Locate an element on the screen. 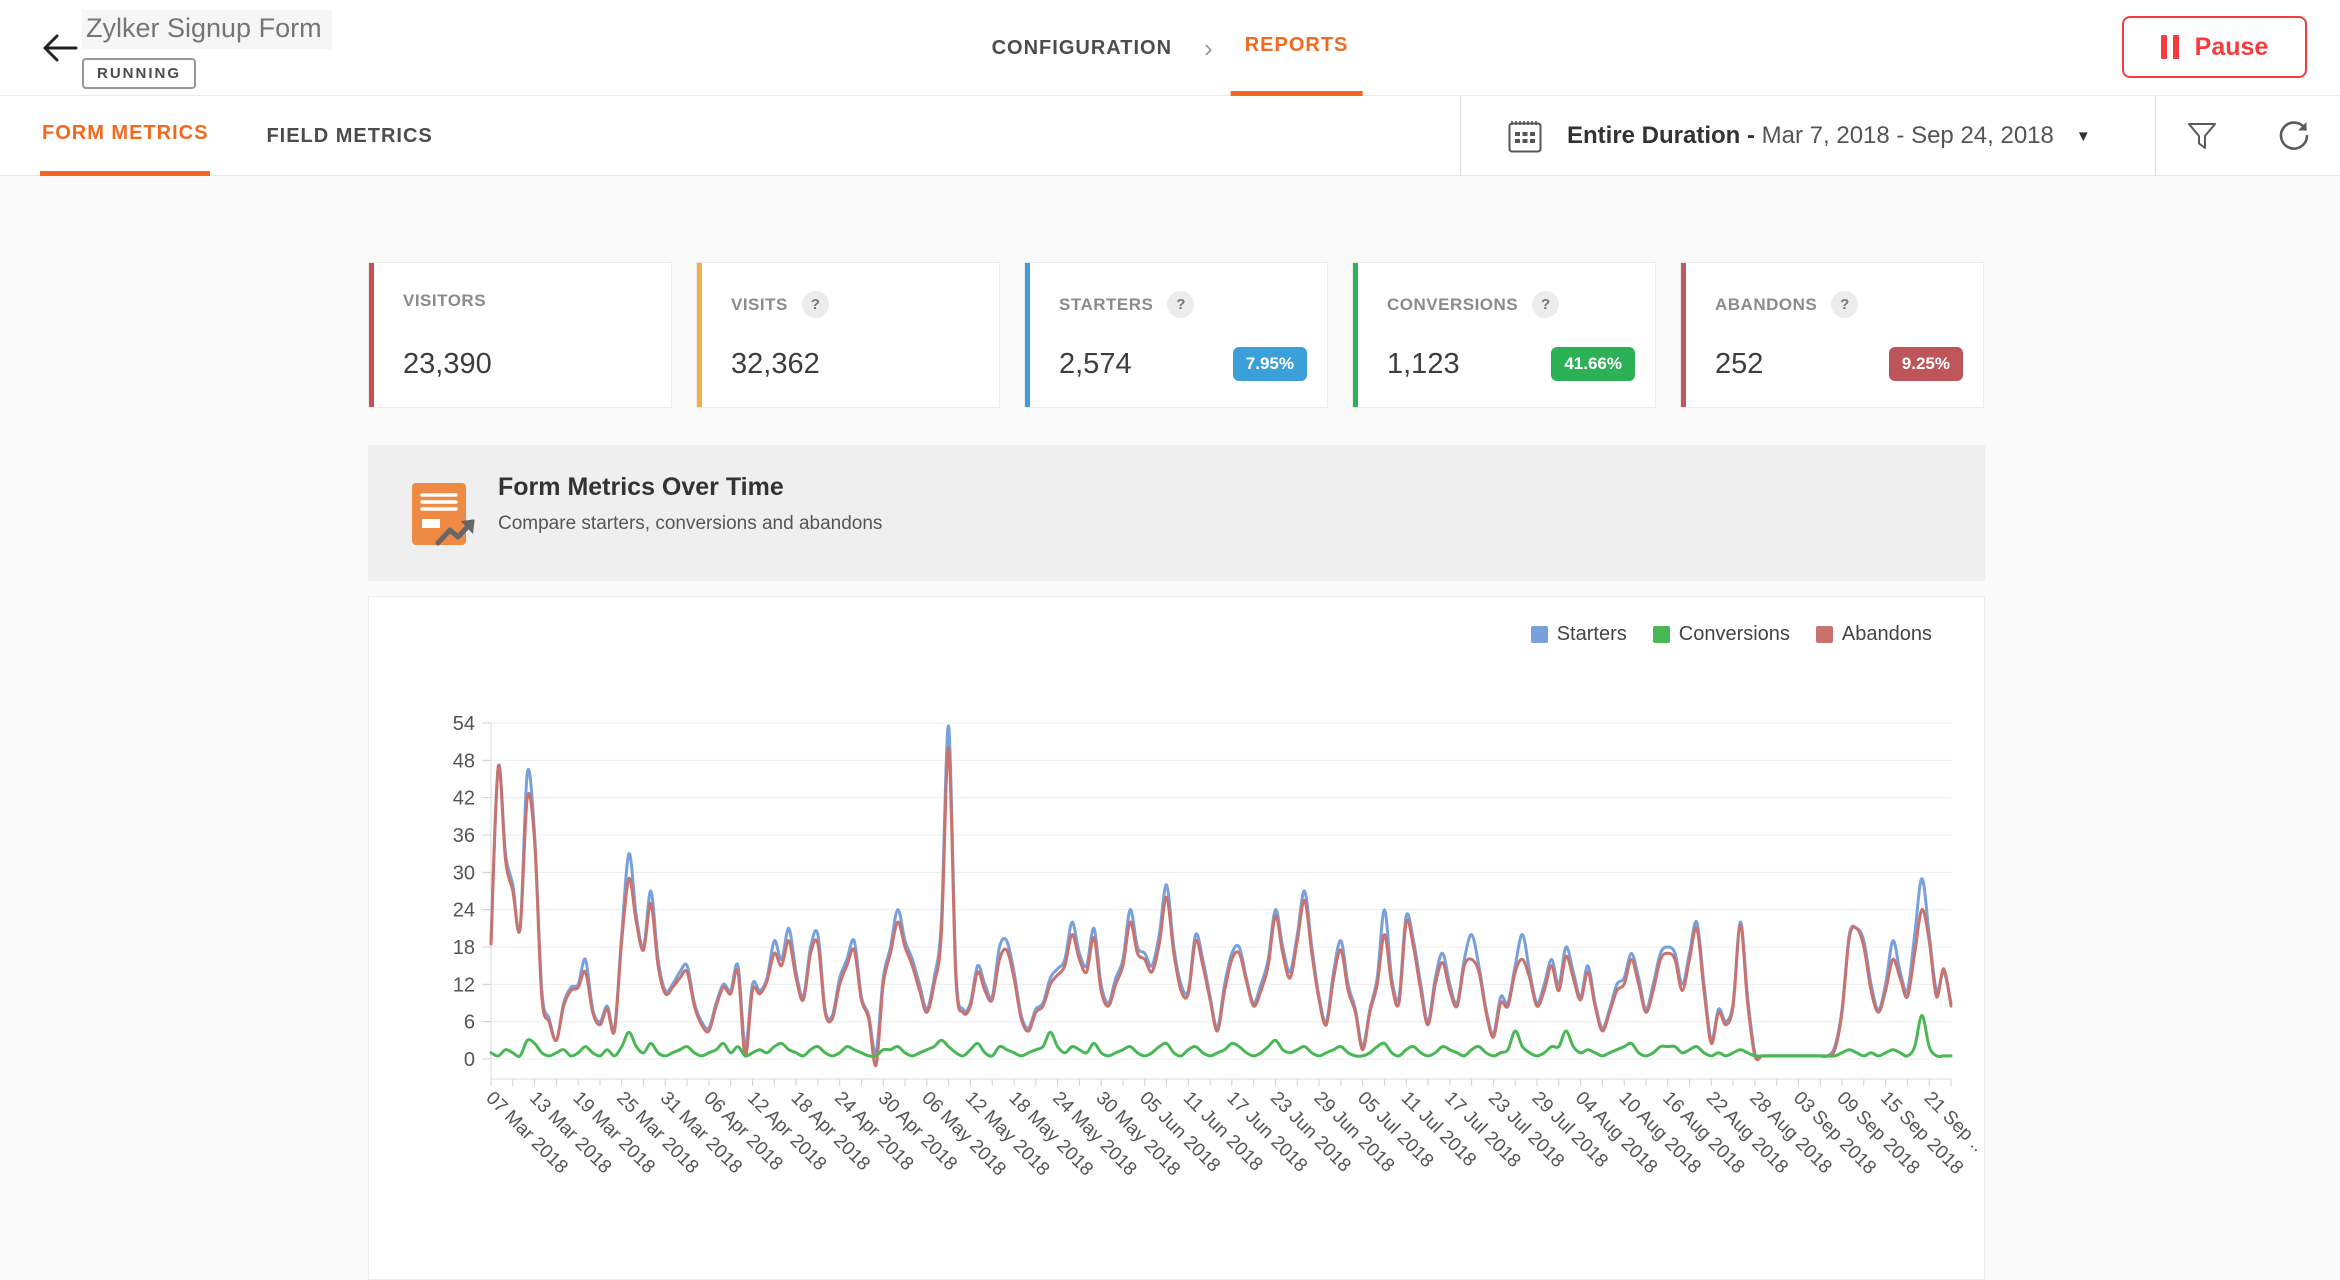  metric-card-abandons: ABANDONS? 252 9.25% is located at coordinates (1832, 335).